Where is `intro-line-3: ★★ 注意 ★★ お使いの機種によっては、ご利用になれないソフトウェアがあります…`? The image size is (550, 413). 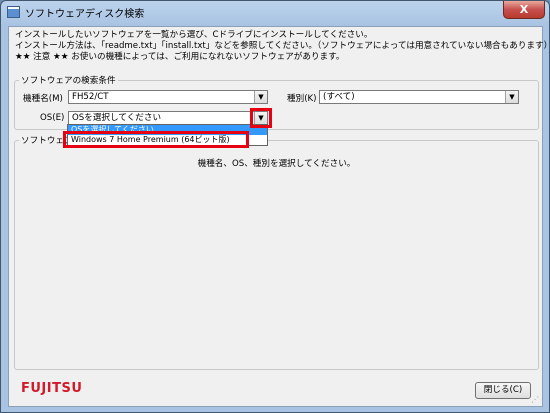
intro-line-3: ★★ 注意 ★★ お使いの機種によっては、ご利用になれないソフトウェアがあります… is located at coordinates (180, 57).